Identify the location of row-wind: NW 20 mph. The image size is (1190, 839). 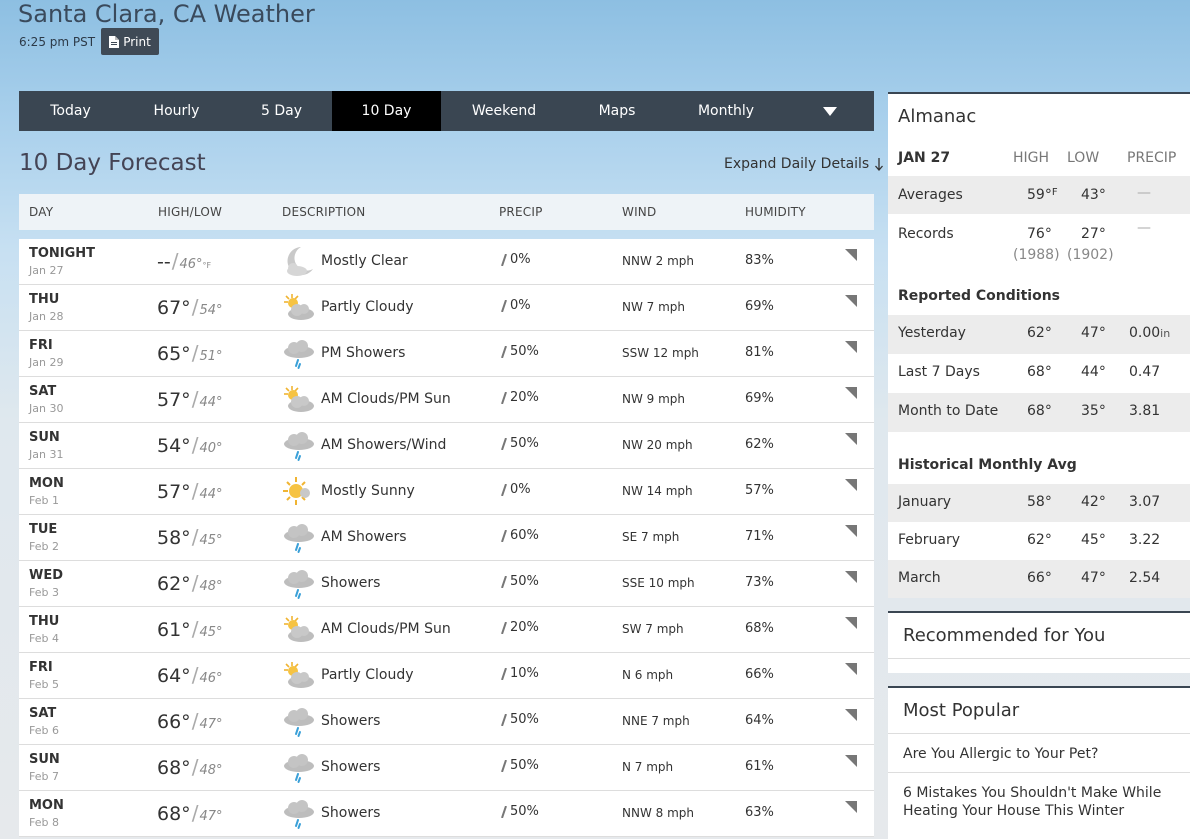
(657, 445).